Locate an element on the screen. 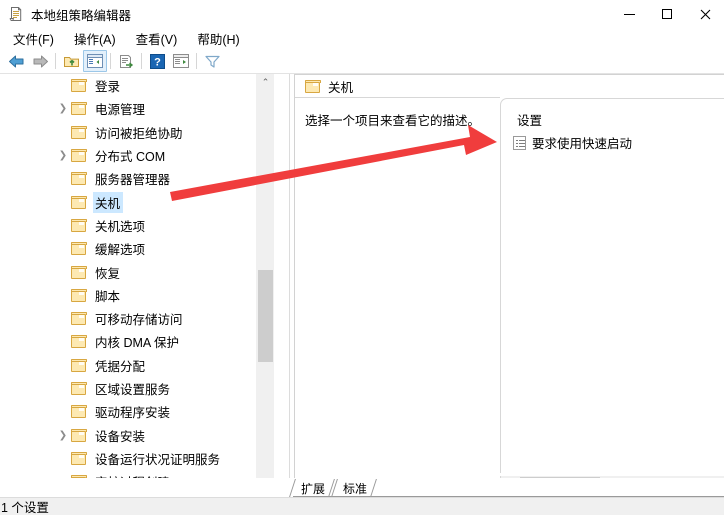 This screenshot has height=516, width=724. menu-action: 操作(A) is located at coordinates (95, 38).